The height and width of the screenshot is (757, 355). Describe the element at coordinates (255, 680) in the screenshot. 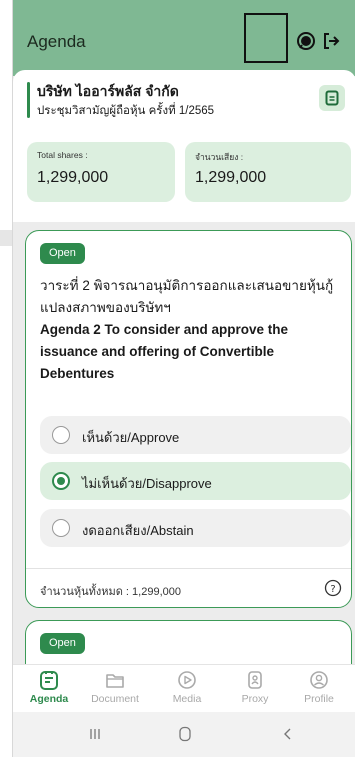

I see `proxy-icon` at that location.